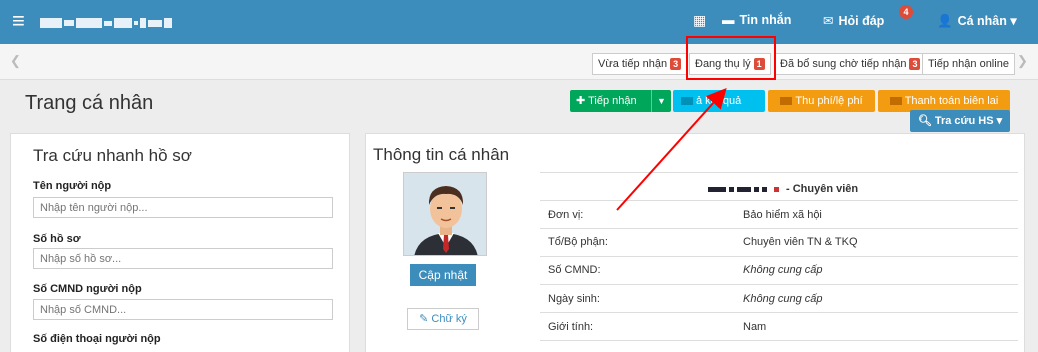  I want to click on annotation-arrow, so click(671, 149).